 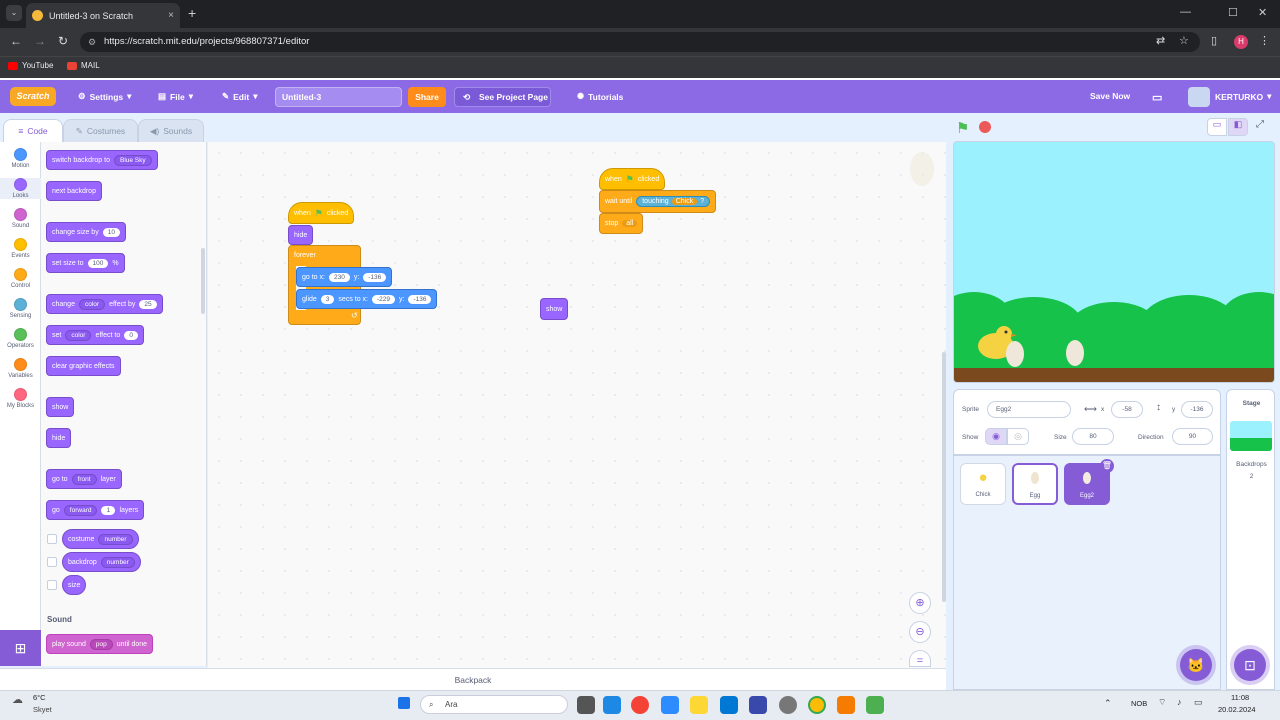 I want to click on my-stuff-folder-icon: ▭, so click(x=1157, y=97).